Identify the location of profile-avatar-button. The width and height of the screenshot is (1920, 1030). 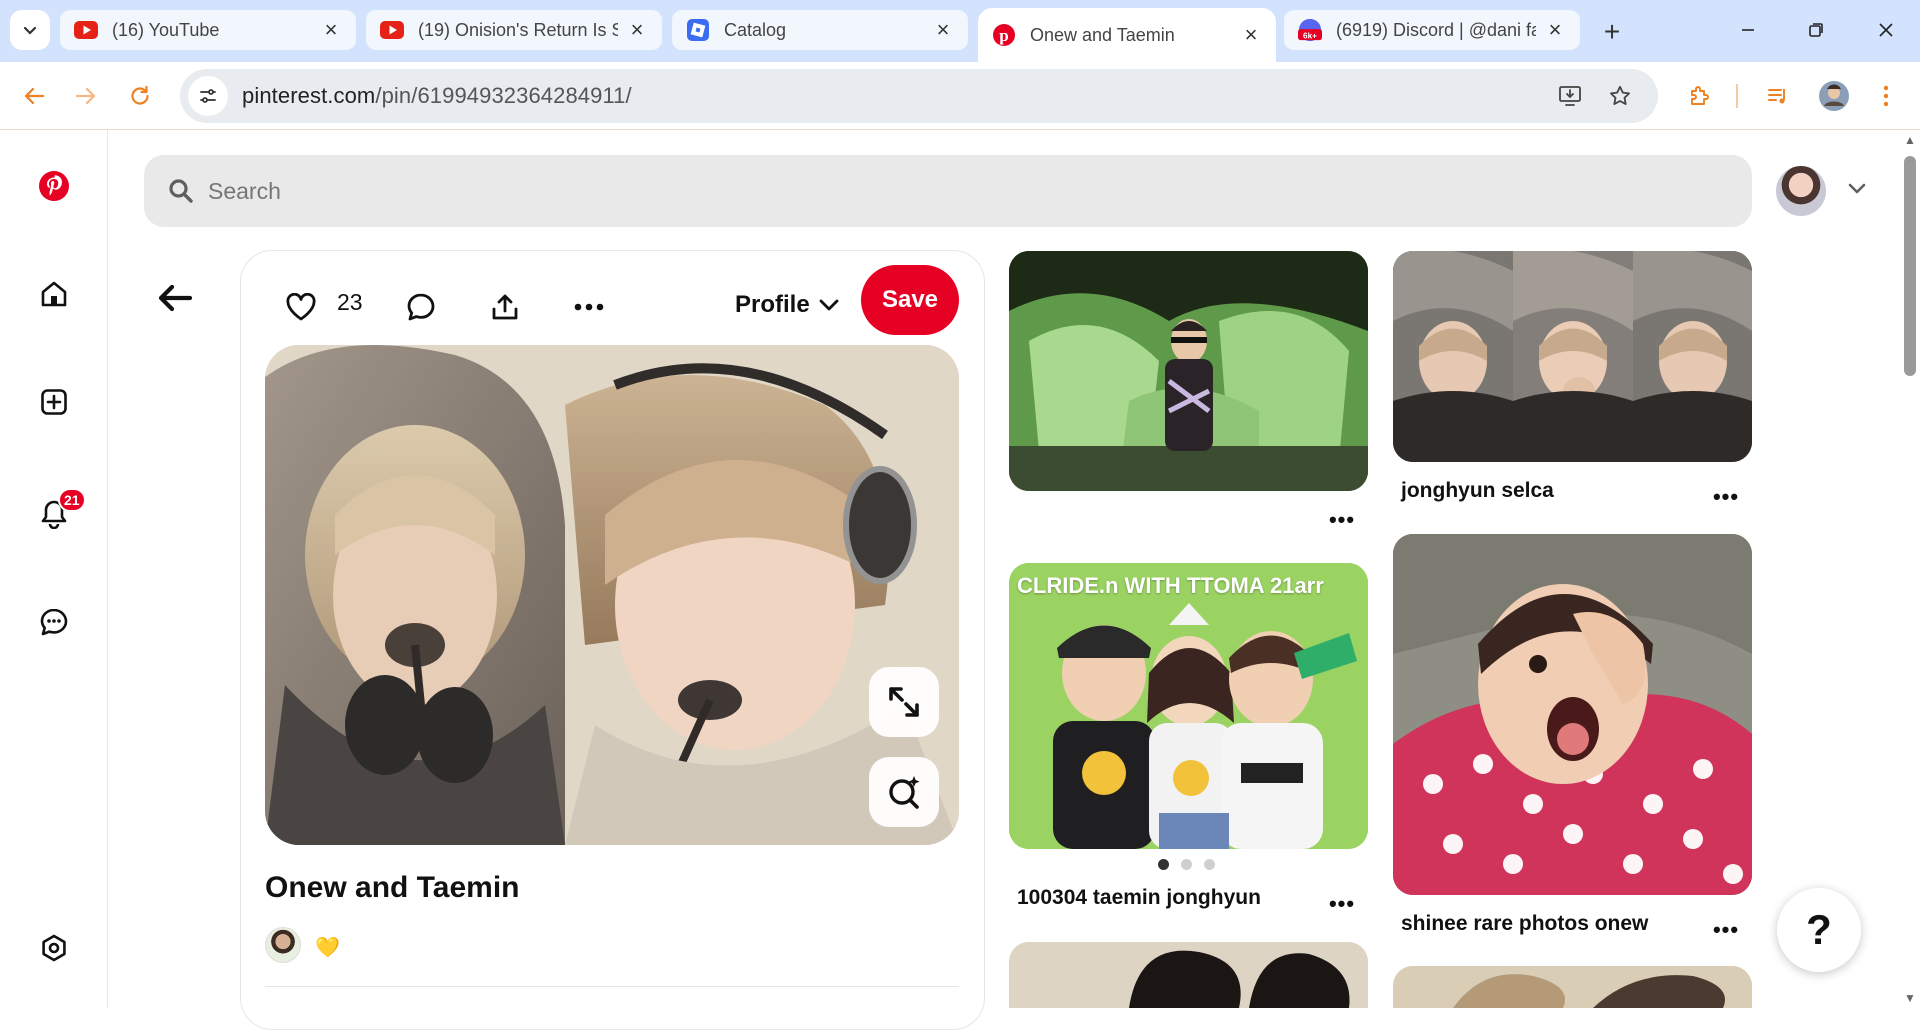
(1834, 96).